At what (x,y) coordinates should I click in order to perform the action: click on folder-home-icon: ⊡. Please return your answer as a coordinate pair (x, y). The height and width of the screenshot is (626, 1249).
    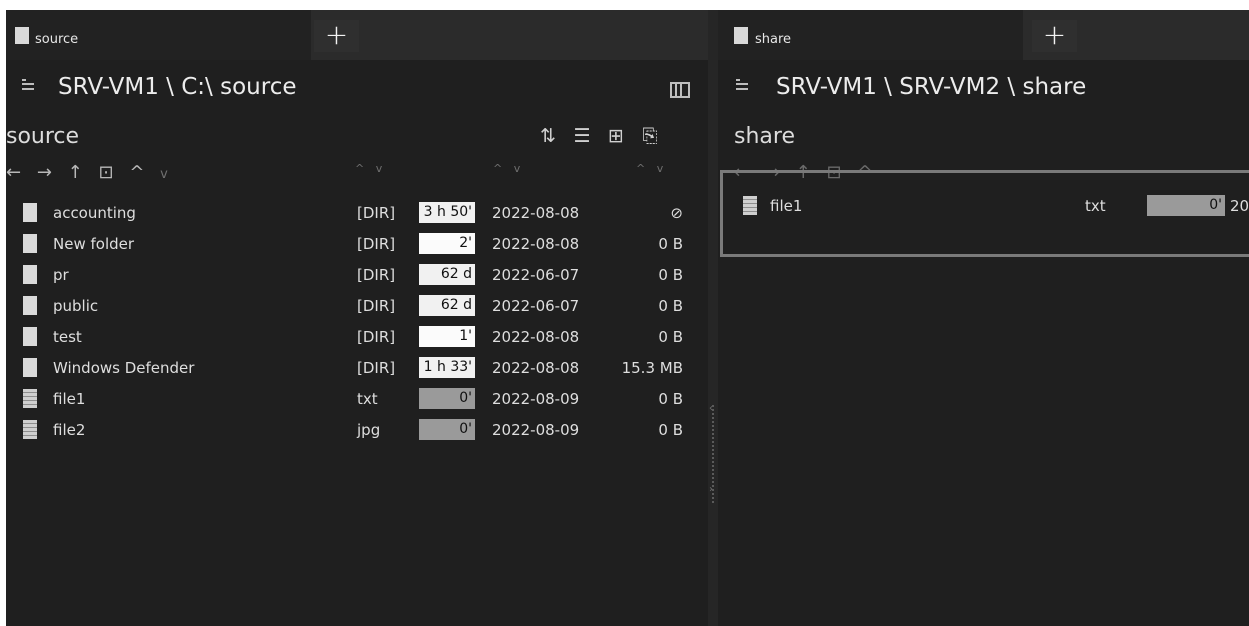
    Looking at the image, I should click on (105, 172).